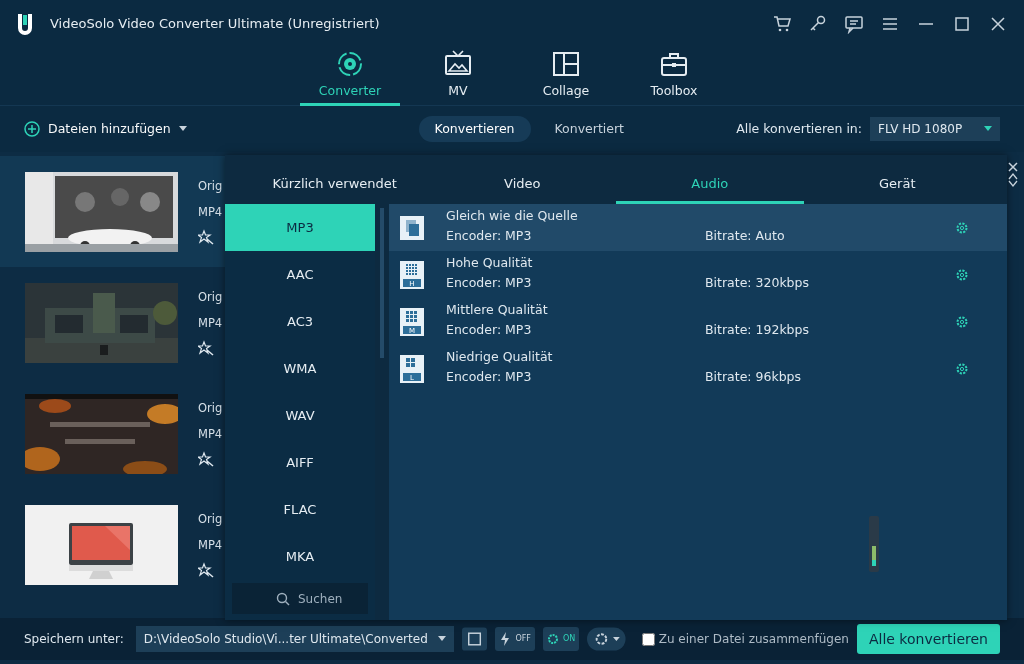 The width and height of the screenshot is (1024, 664). What do you see at coordinates (500, 356) in the screenshot?
I see `preset-name: Niedrige Qualität` at bounding box center [500, 356].